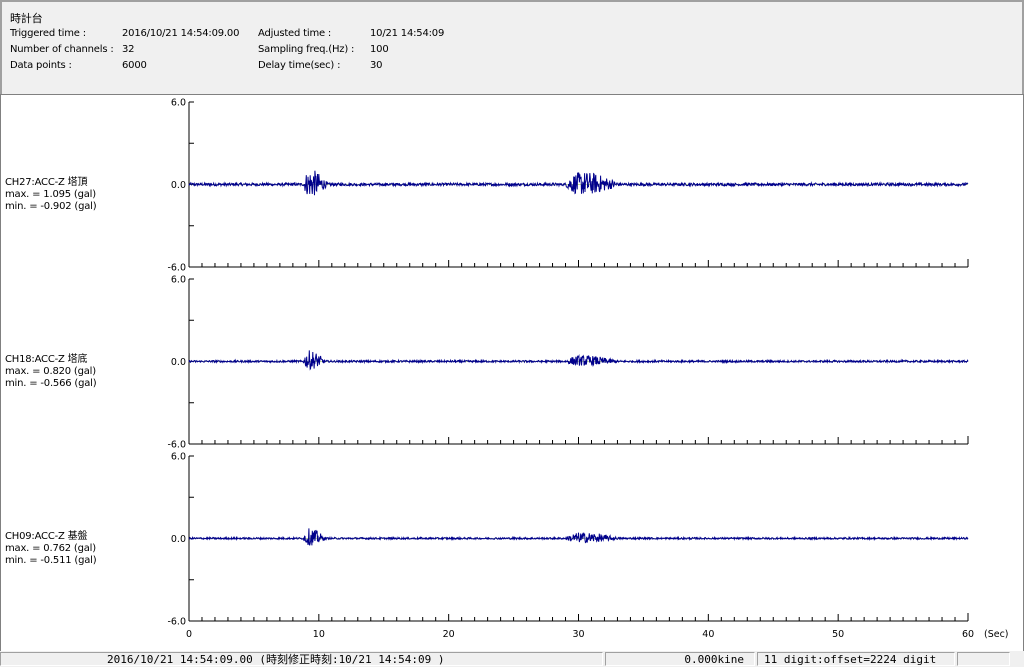 Image resolution: width=1024 pixels, height=667 pixels. What do you see at coordinates (41, 65) in the screenshot?
I see `data-points-label: Data points :` at bounding box center [41, 65].